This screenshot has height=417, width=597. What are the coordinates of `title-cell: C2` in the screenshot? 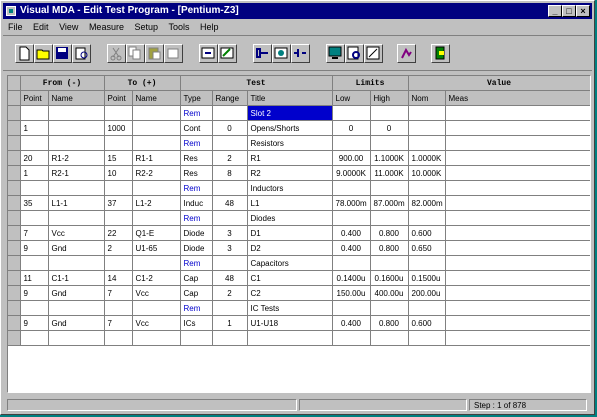 It's located at (290, 293).